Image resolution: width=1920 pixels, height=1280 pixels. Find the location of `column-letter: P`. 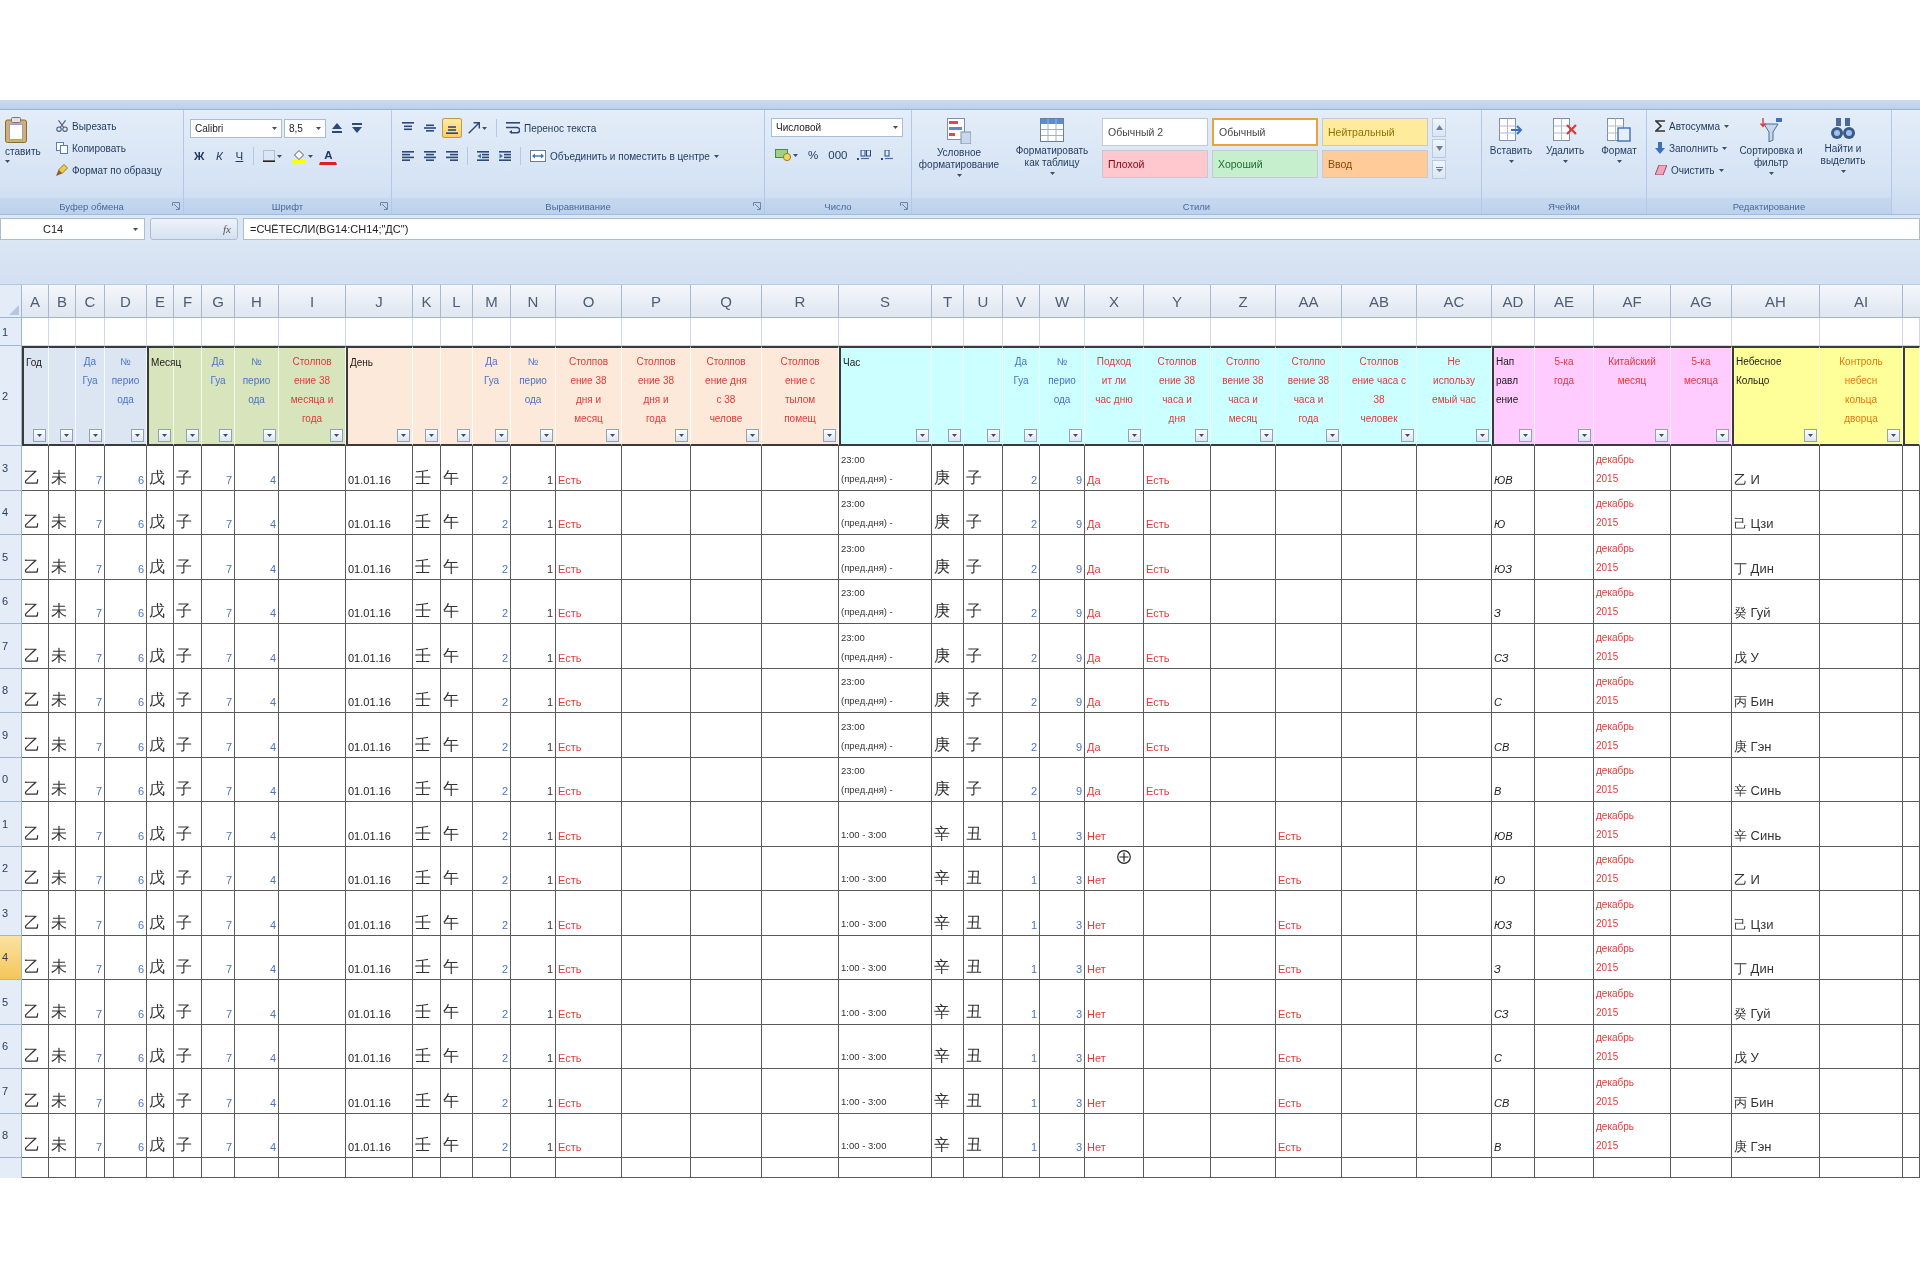

column-letter: P is located at coordinates (656, 301).